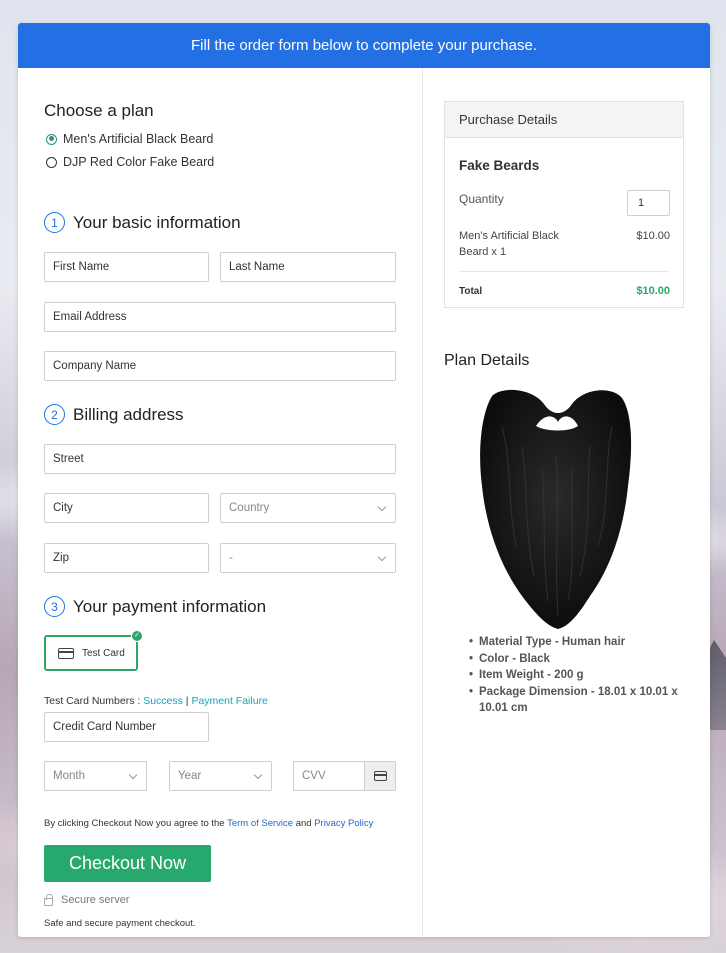 The height and width of the screenshot is (953, 726). What do you see at coordinates (581, 659) in the screenshot?
I see `list-item: Color - Black` at bounding box center [581, 659].